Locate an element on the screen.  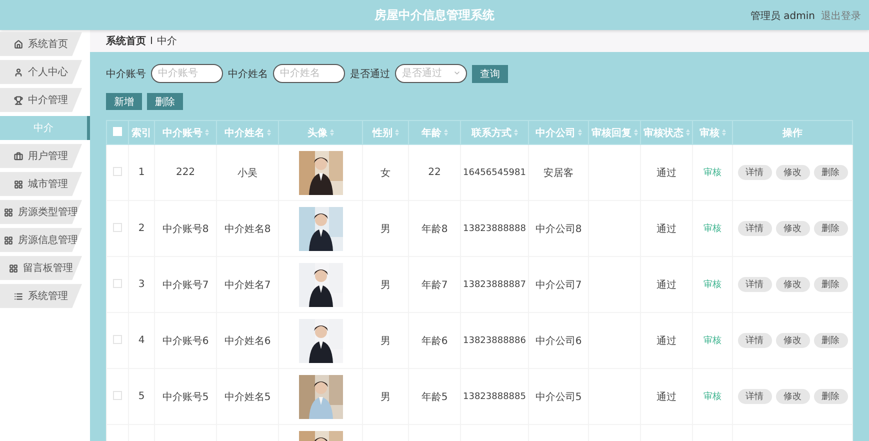
table-cell: 中介姓名6 is located at coordinates (247, 340).